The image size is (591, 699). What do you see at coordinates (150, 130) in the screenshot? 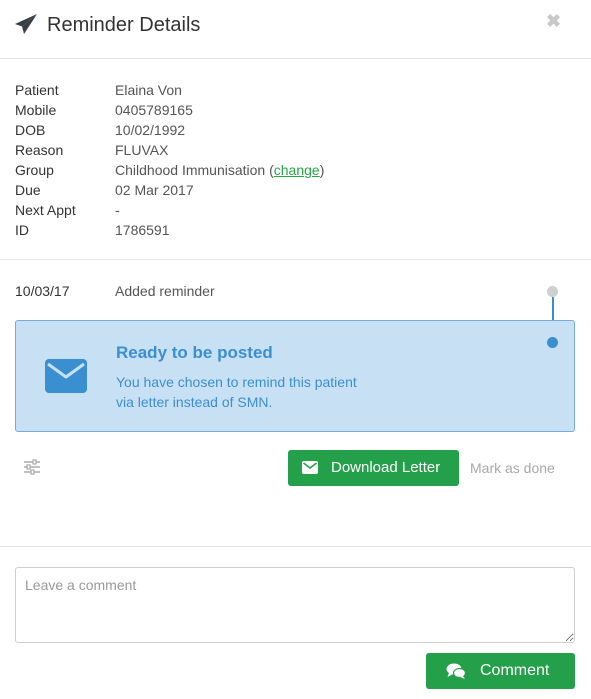
I see `detail-value: 10/02/1992` at bounding box center [150, 130].